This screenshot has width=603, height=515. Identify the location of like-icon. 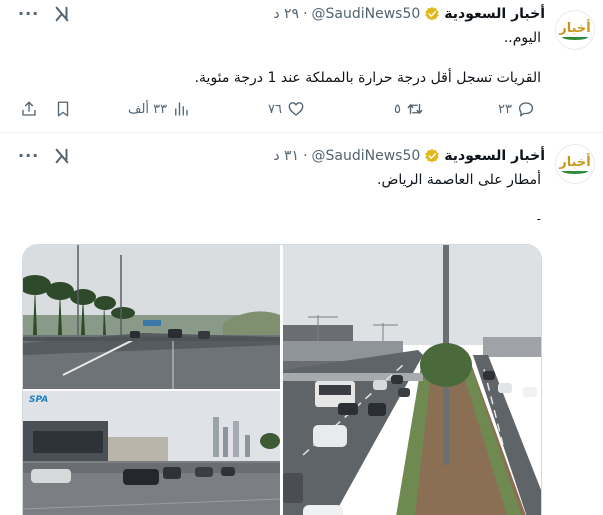
(296, 109).